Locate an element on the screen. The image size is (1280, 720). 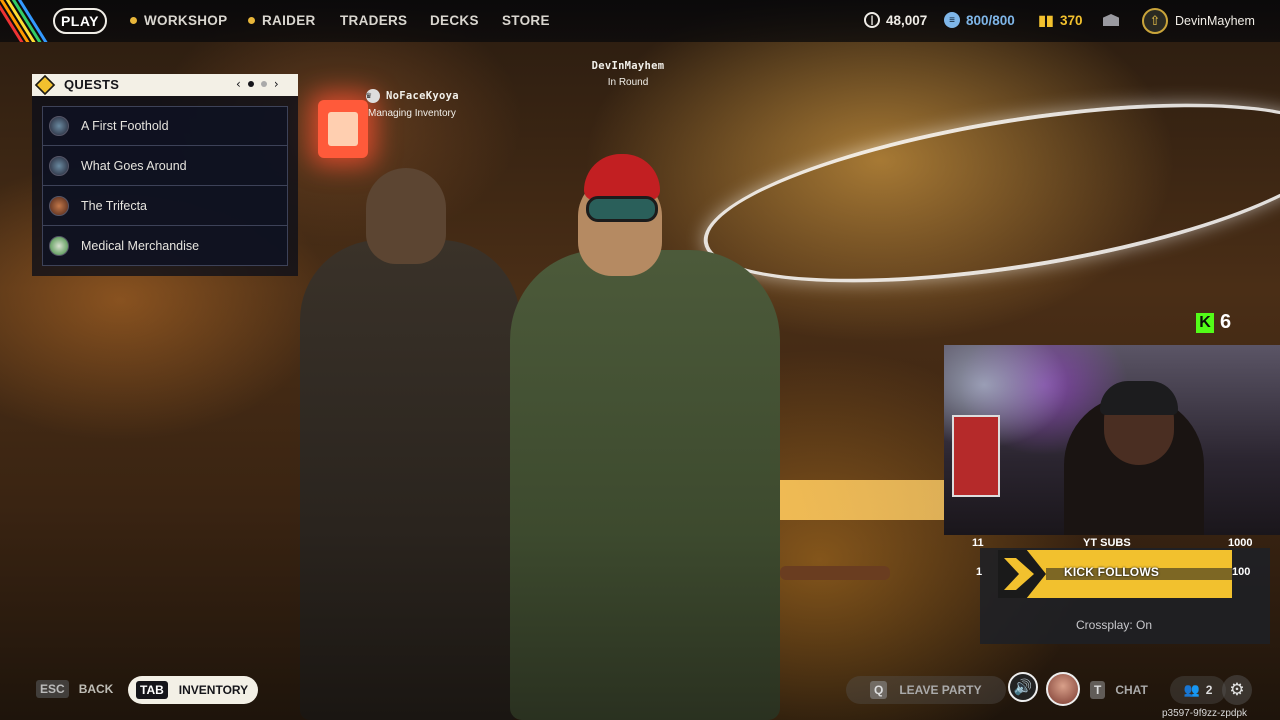
q-key-icon: Q is located at coordinates (879, 690).